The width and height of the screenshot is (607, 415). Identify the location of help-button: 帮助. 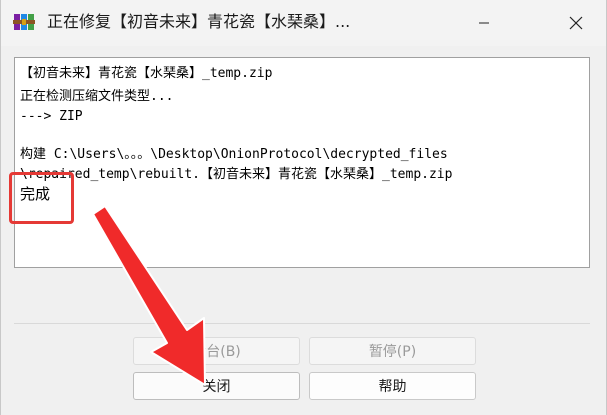
(392, 386).